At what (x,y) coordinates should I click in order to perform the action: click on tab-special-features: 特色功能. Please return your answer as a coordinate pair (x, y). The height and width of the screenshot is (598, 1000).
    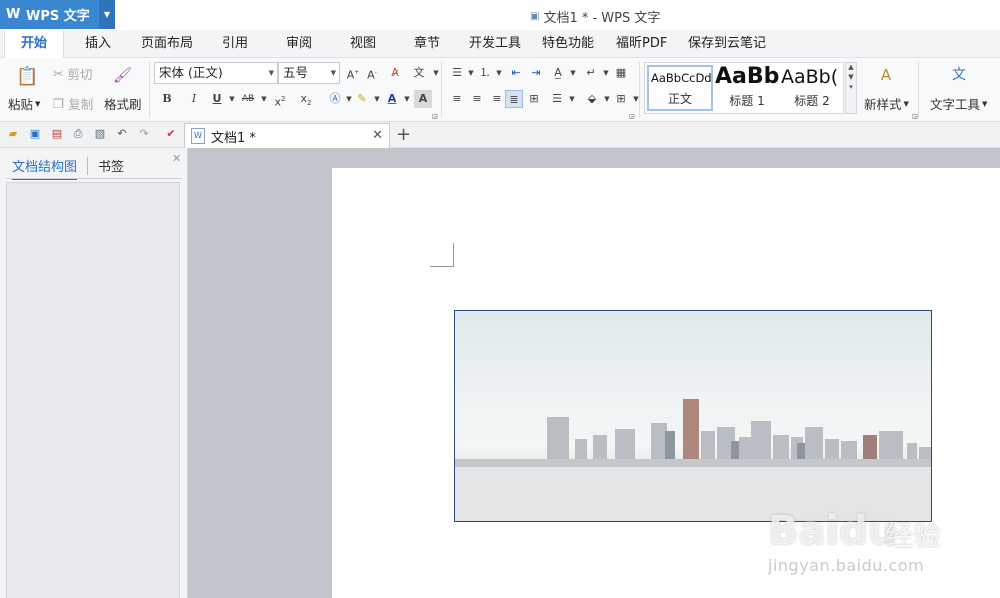
    Looking at the image, I should click on (568, 44).